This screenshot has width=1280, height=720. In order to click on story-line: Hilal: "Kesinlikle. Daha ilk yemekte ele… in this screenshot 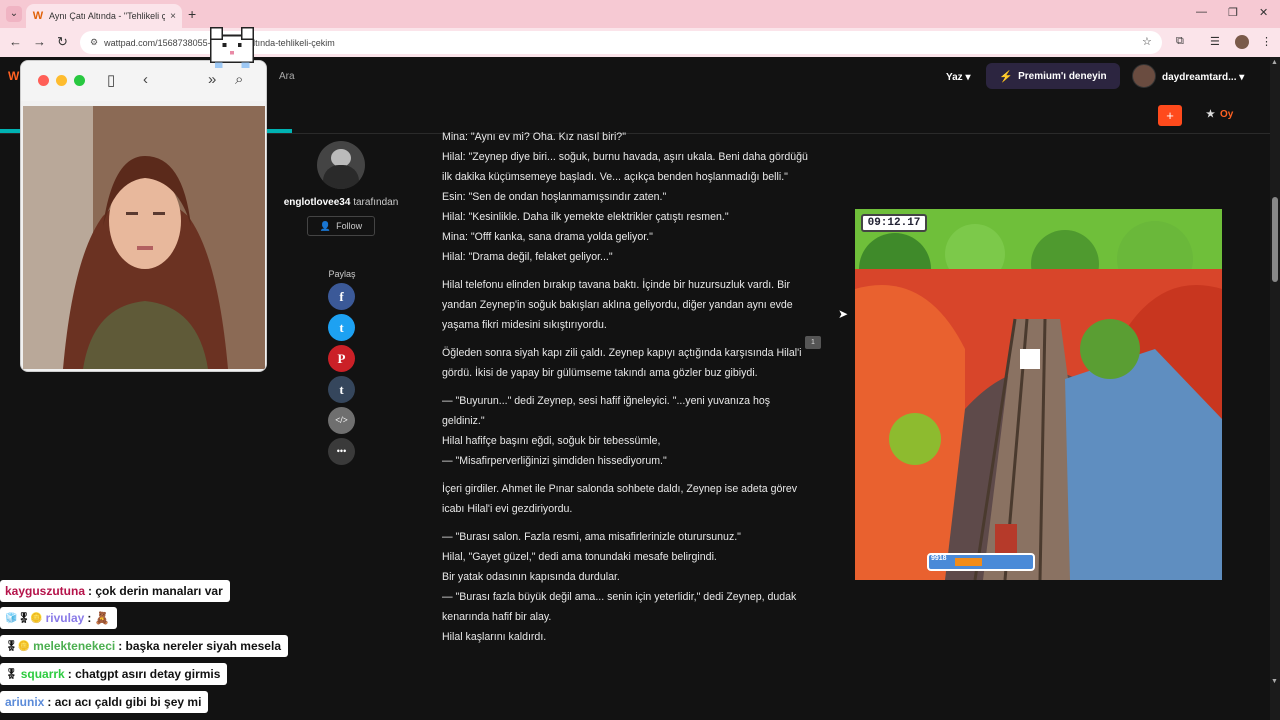, I will do `click(585, 217)`.